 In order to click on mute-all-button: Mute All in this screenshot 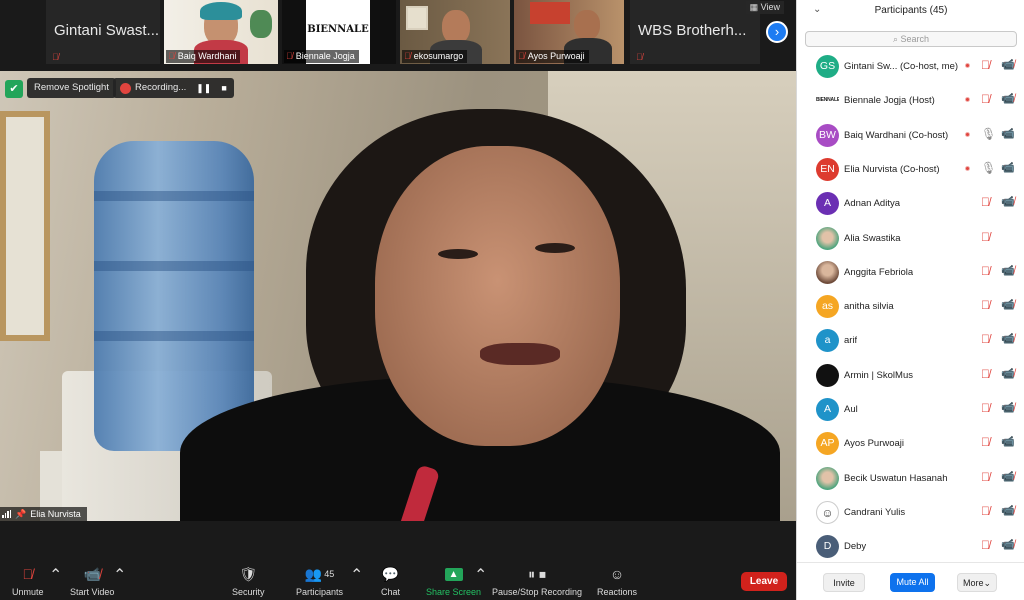, I will do `click(912, 582)`.